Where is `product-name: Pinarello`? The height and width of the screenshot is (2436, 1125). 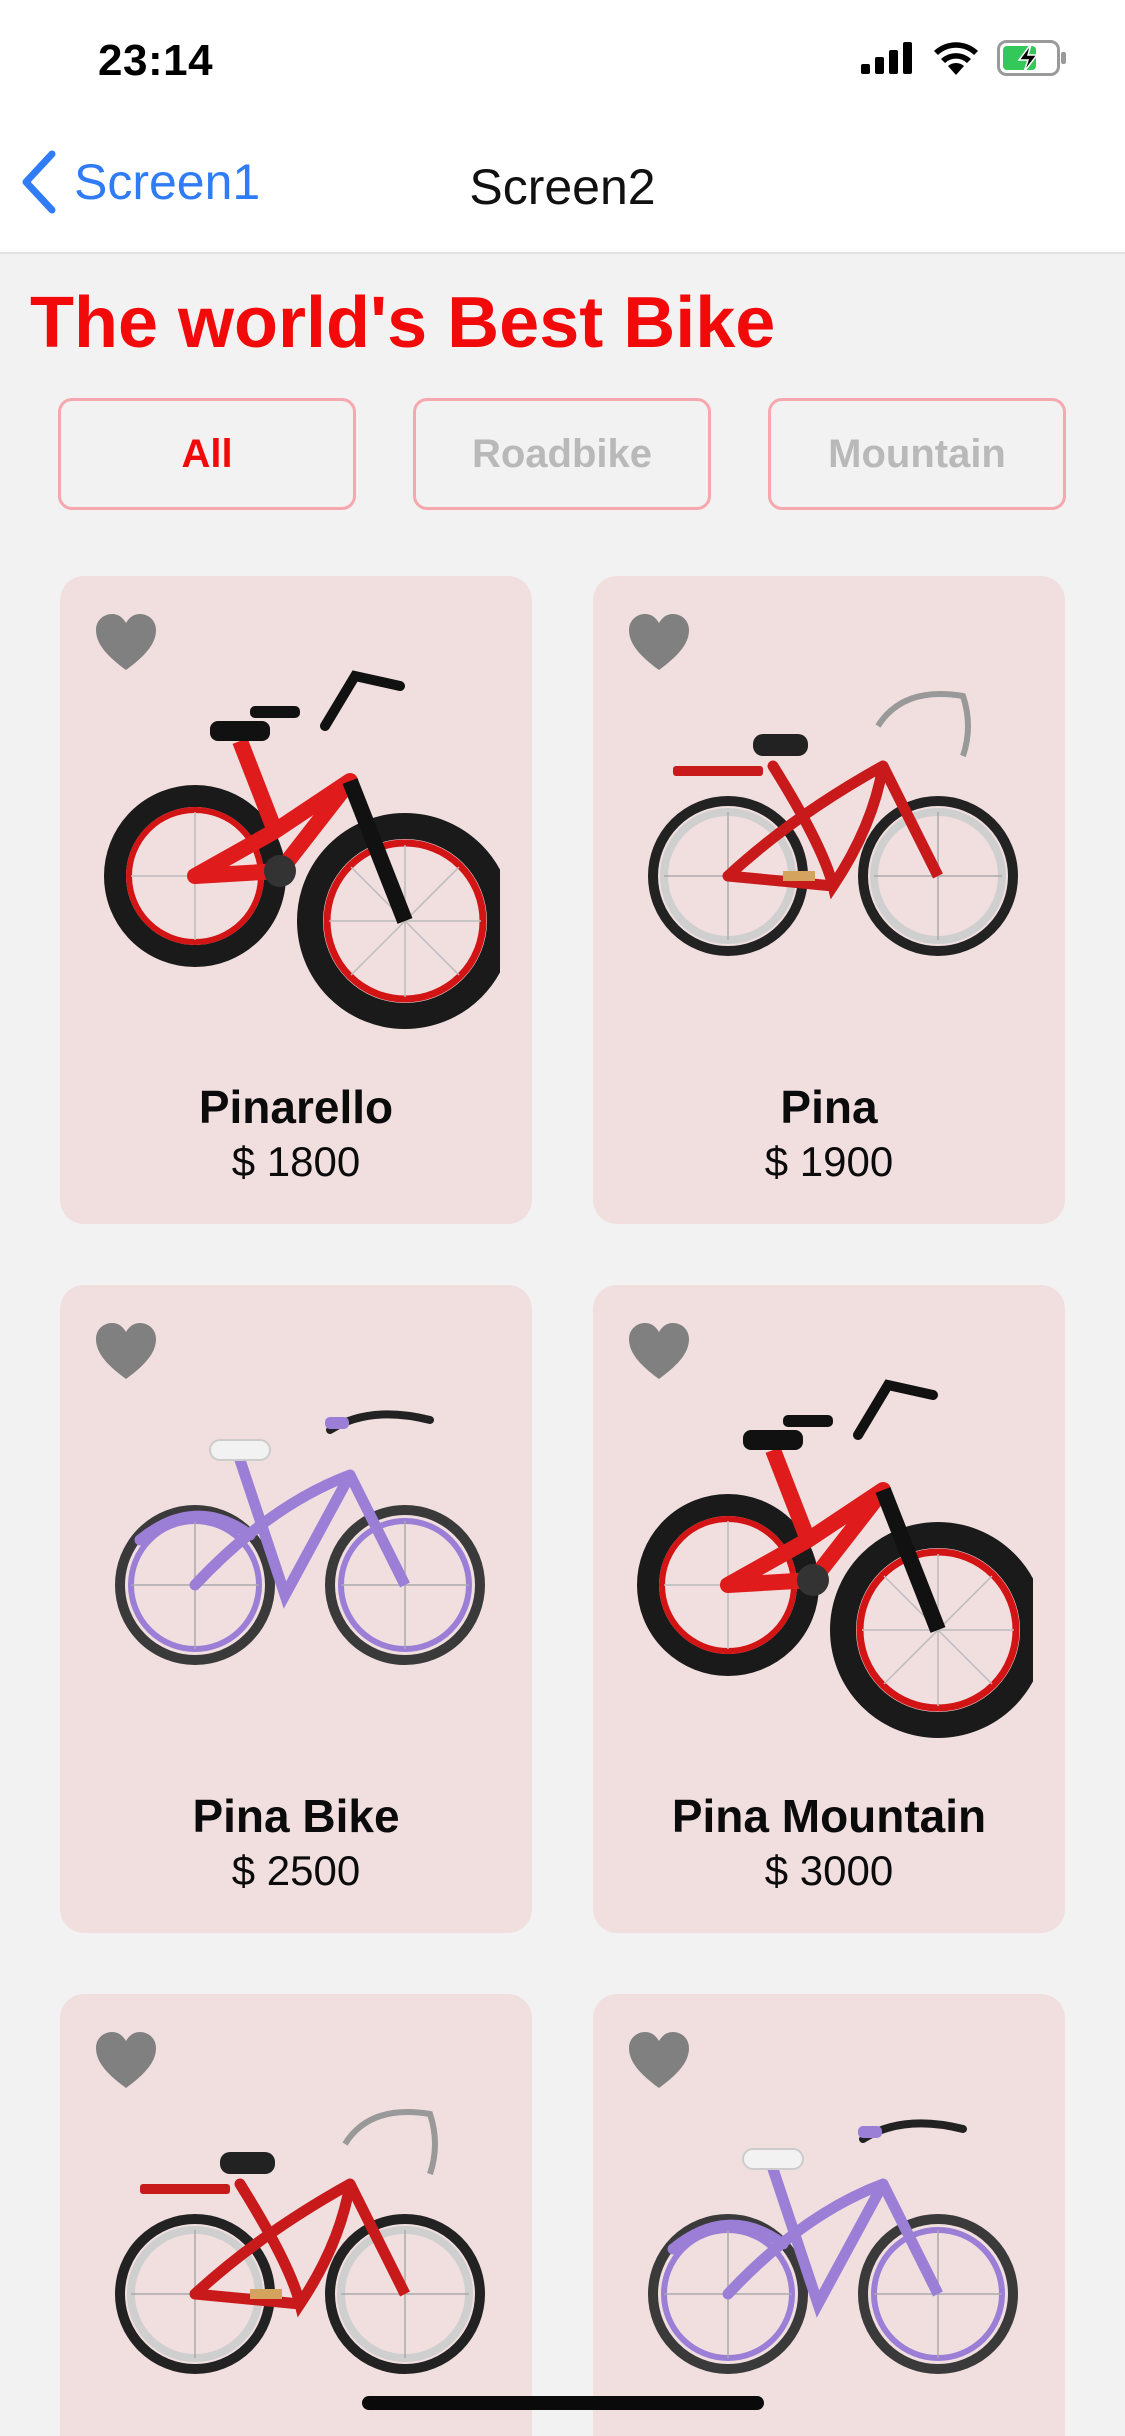
product-name: Pinarello is located at coordinates (296, 1107).